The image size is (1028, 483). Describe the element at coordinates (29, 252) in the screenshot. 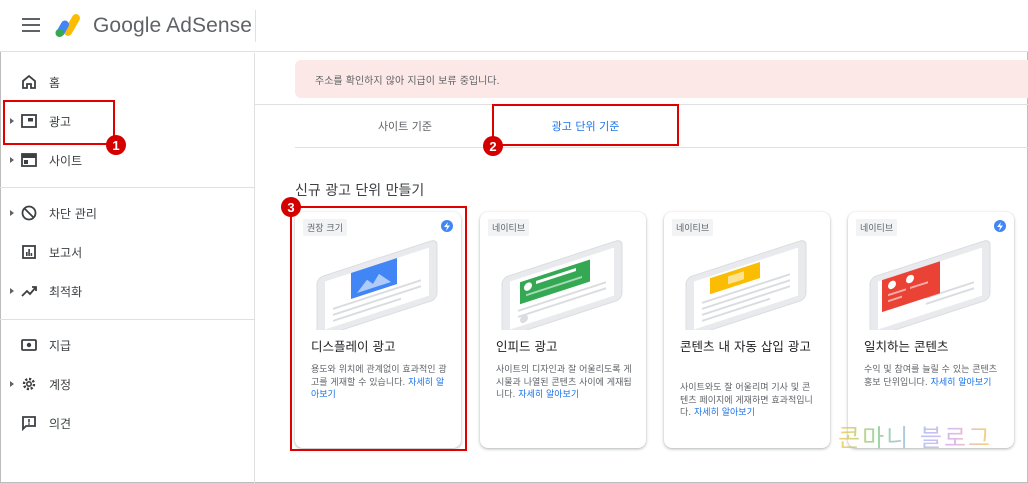

I see `reports-icon` at that location.